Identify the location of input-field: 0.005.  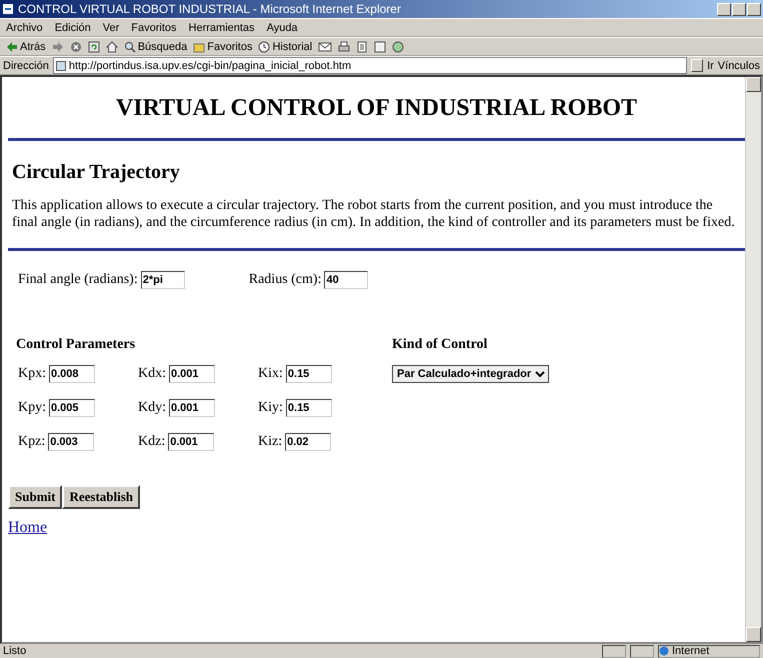
(72, 407).